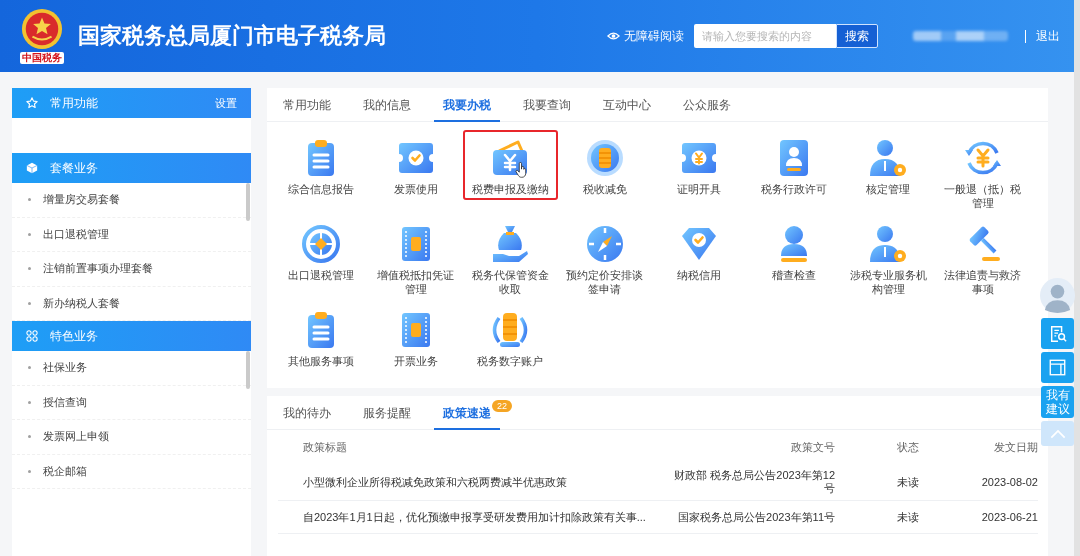 This screenshot has height=556, width=1080. I want to click on publish-date: 2023-06-21, so click(1009, 517).